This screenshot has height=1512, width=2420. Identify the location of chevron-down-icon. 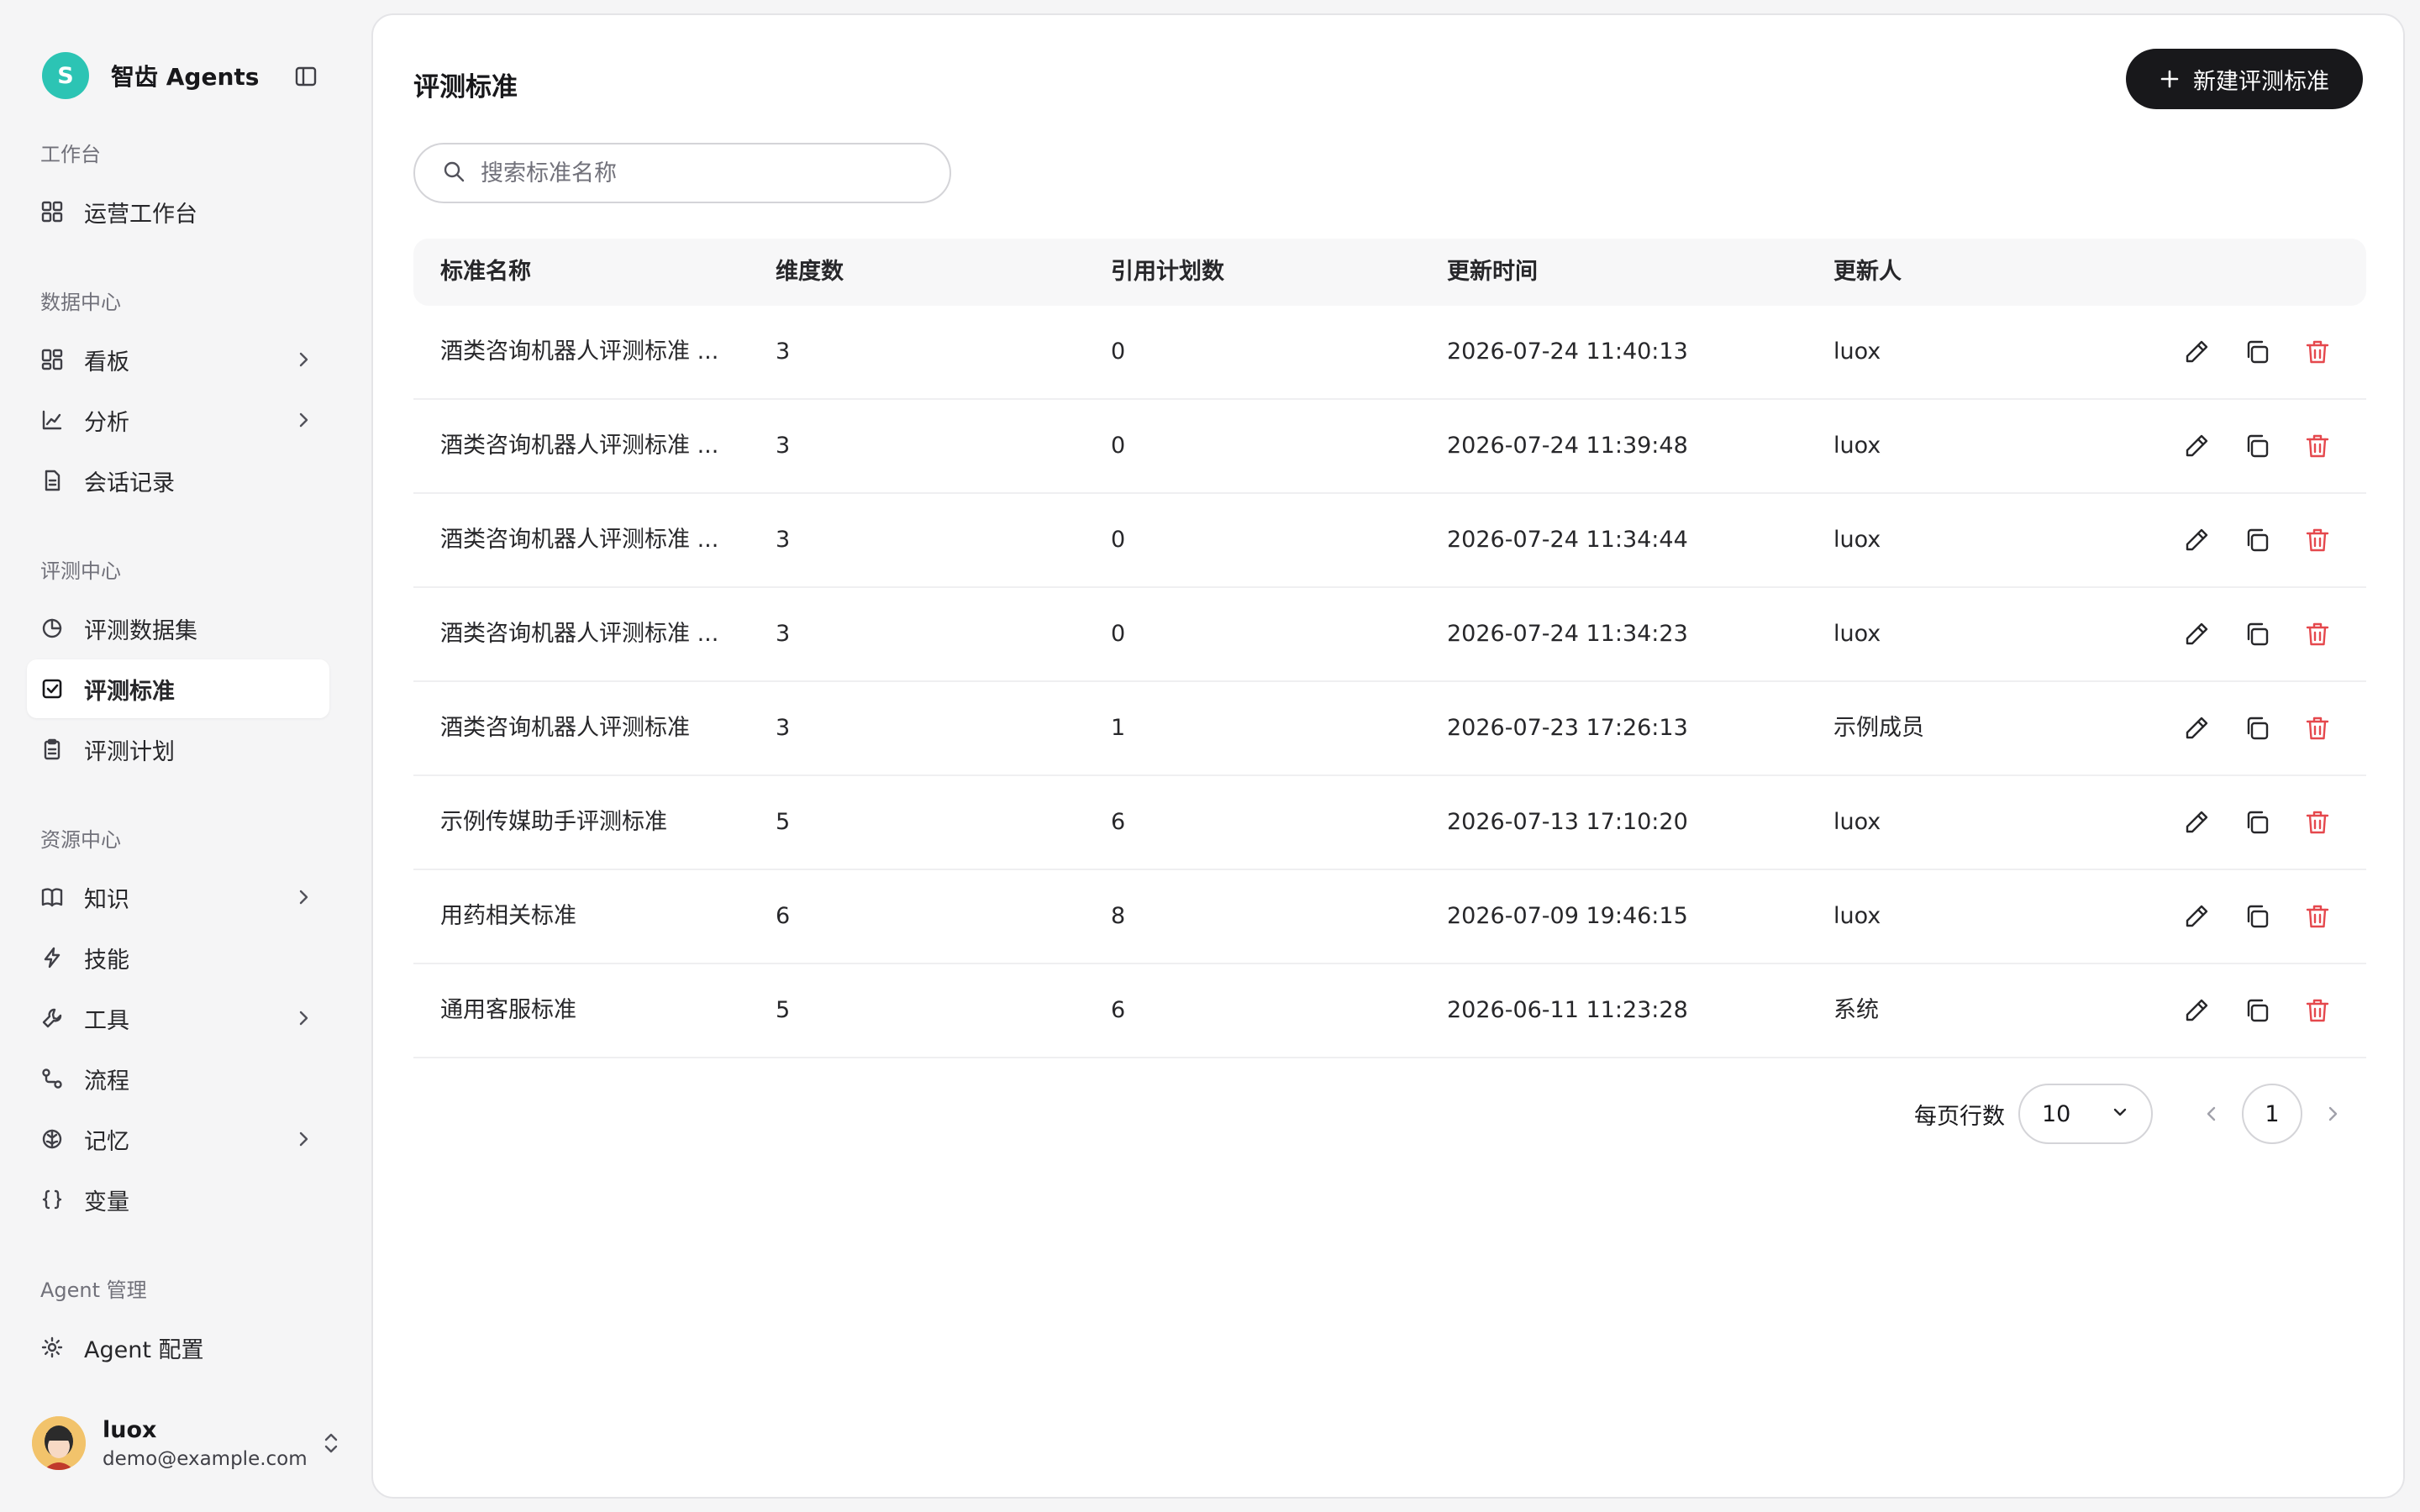
(2120, 1114).